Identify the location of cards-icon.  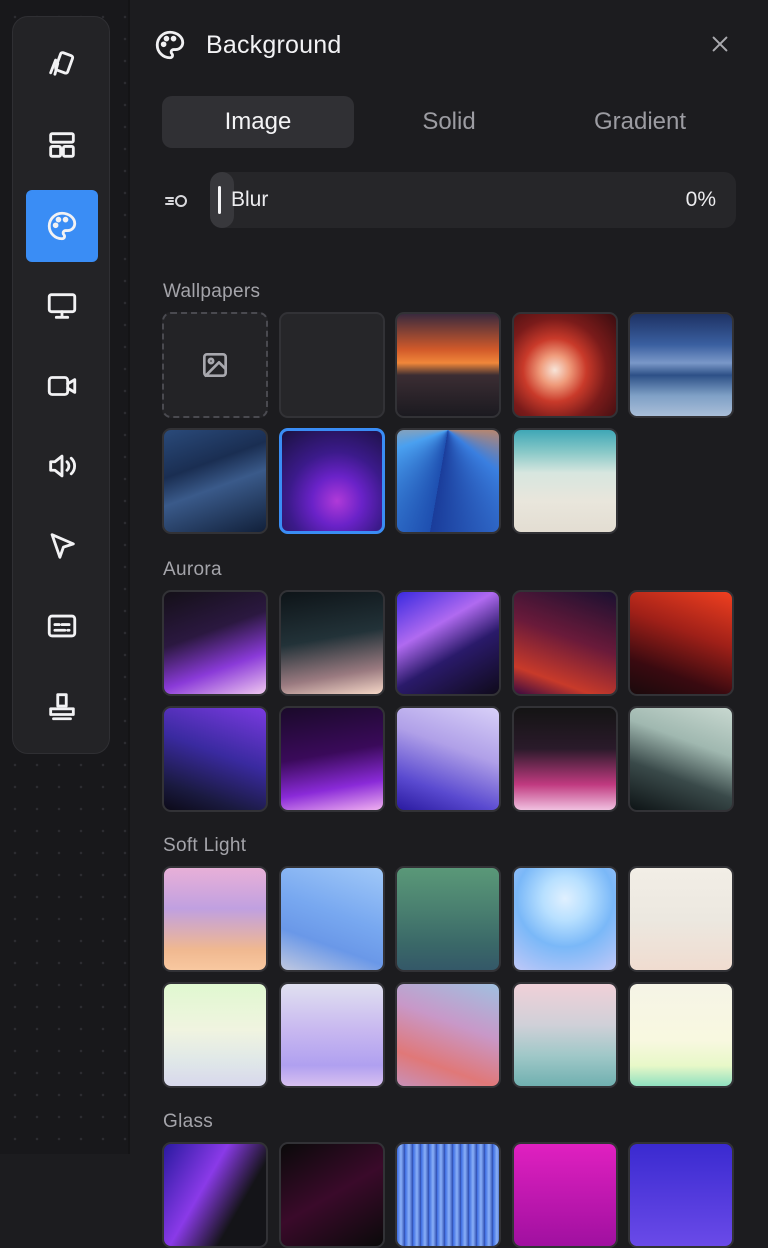
(62, 63).